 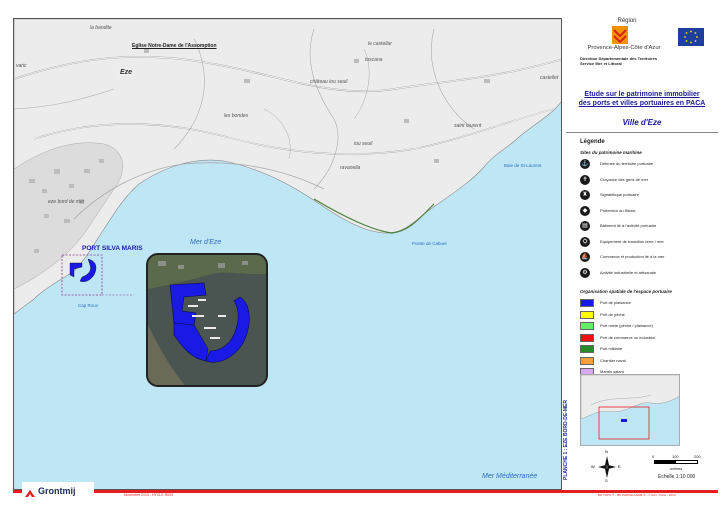 I want to click on scale-start: 0, so click(x=653, y=456).